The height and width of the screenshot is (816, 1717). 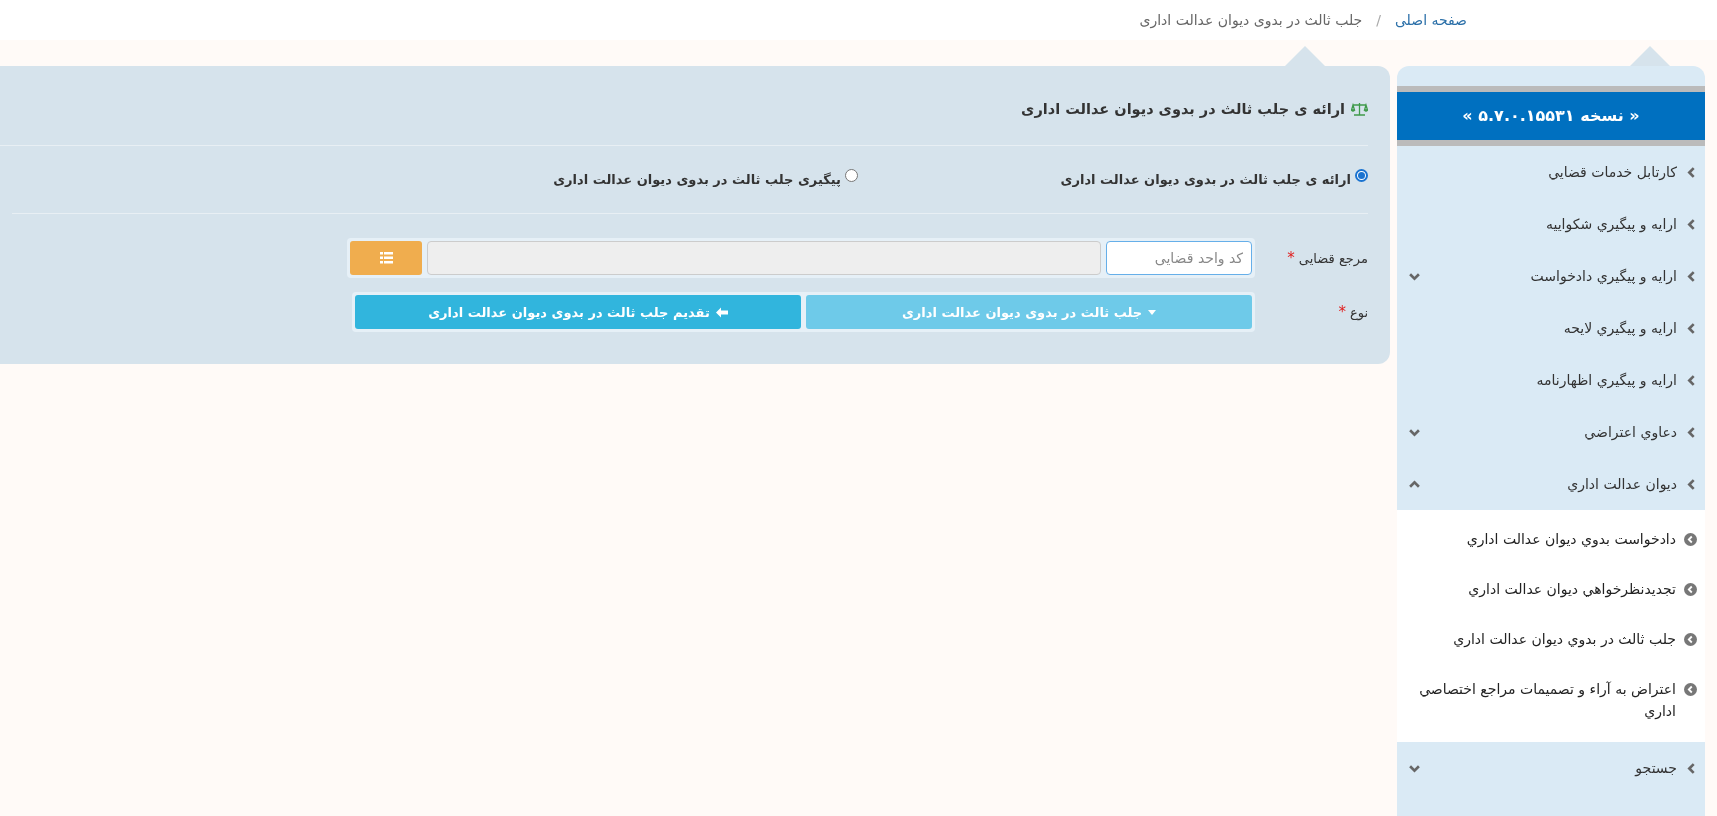 What do you see at coordinates (1251, 20) in the screenshot?
I see `breadcrumb-current: جلب ثالث در بدوی دیوان عدالت اداری` at bounding box center [1251, 20].